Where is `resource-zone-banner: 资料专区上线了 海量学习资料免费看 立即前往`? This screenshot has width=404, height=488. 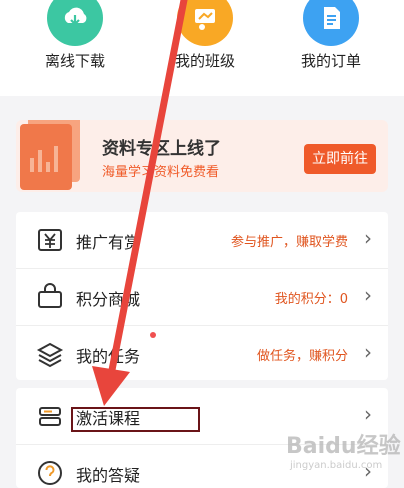 resource-zone-banner: 资料专区上线了 海量学习资料免费看 立即前往 is located at coordinates (202, 154).